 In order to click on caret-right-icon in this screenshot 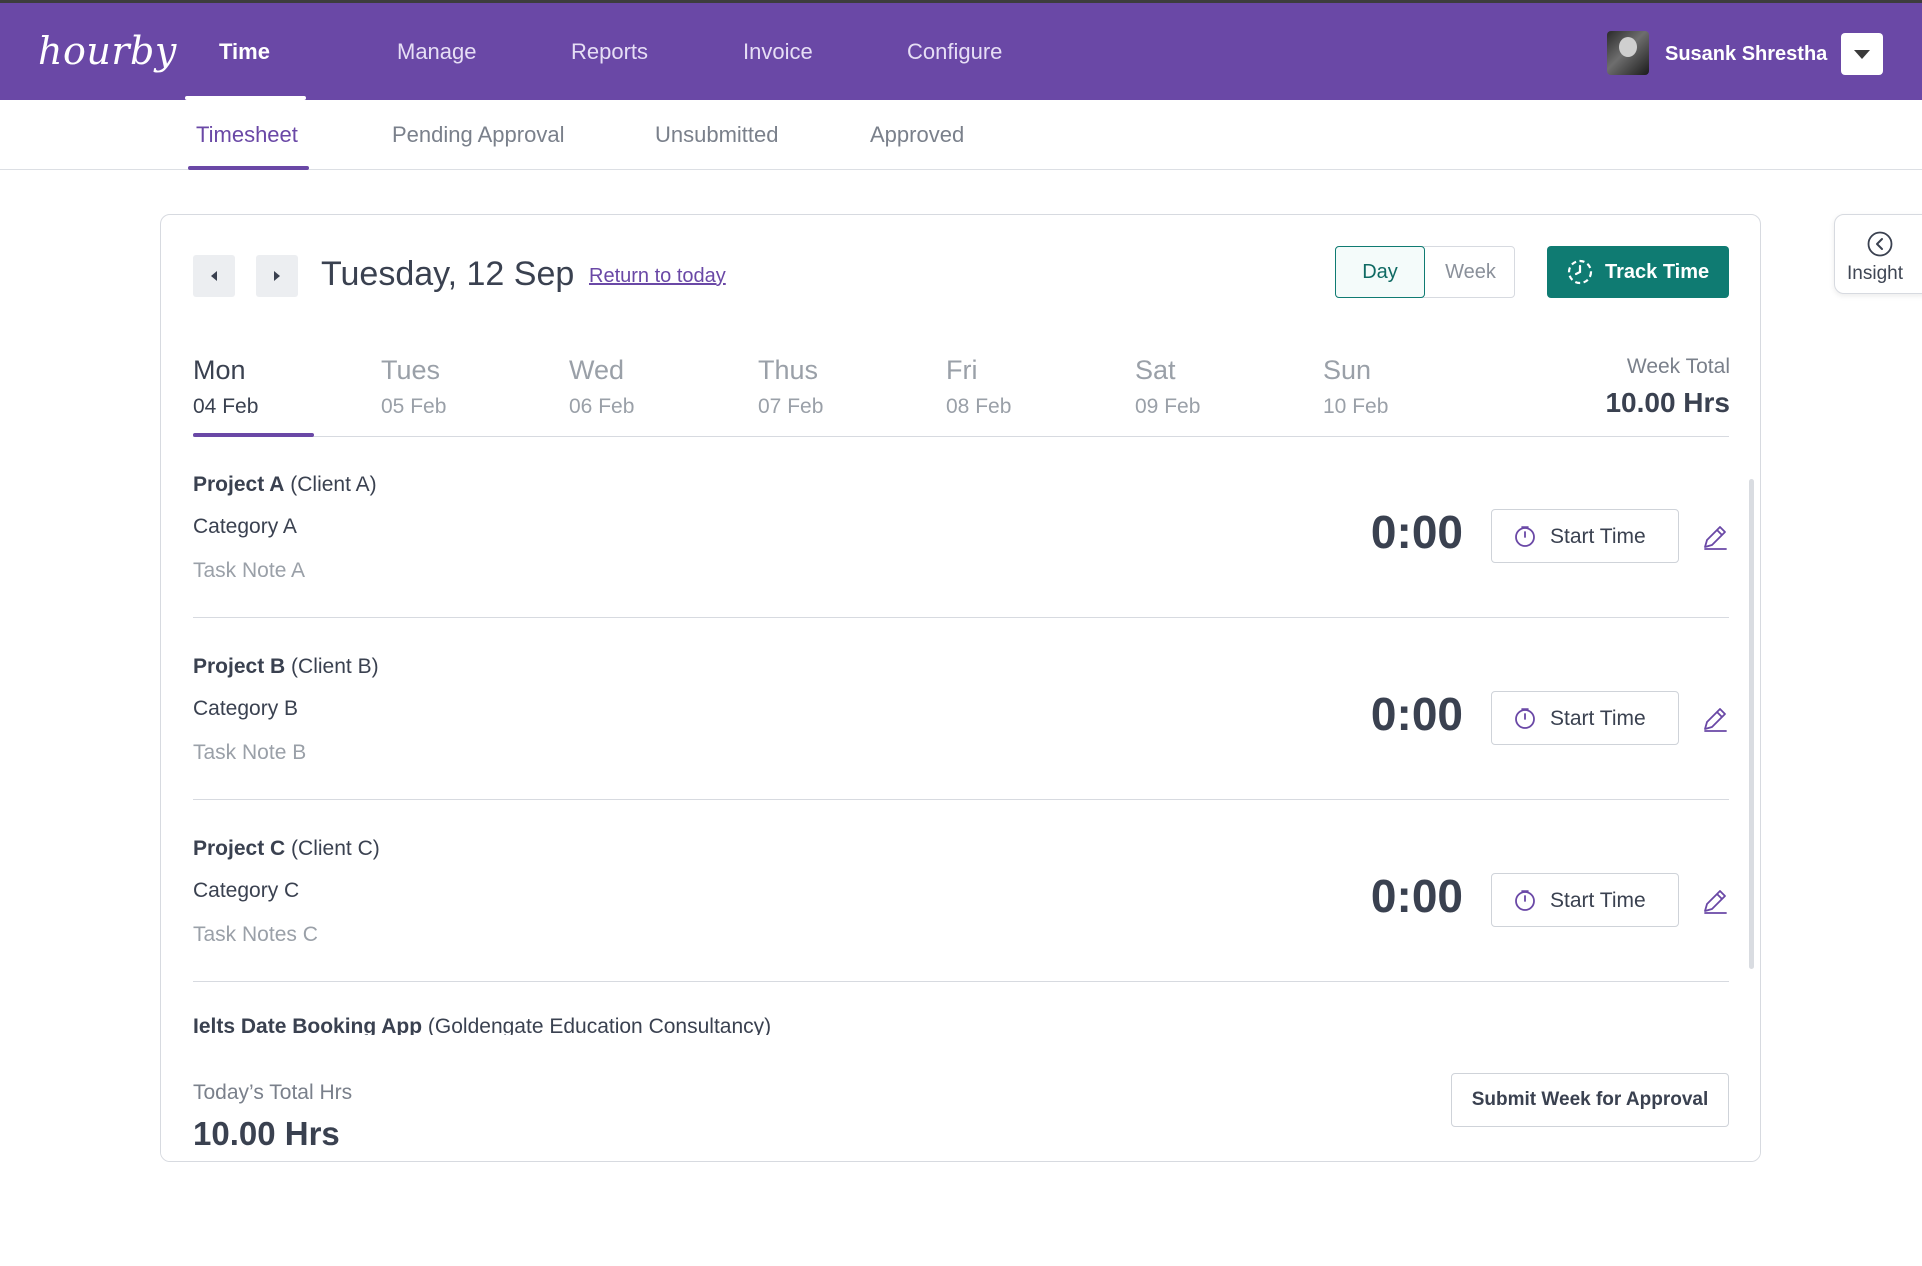, I will do `click(277, 276)`.